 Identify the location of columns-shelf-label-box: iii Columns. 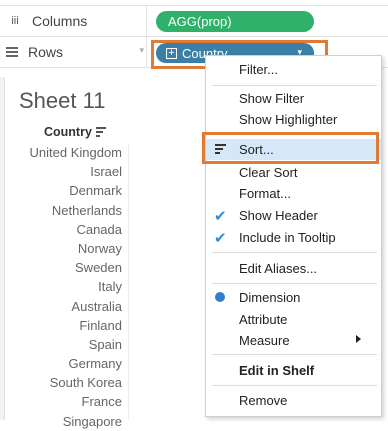
(76, 21).